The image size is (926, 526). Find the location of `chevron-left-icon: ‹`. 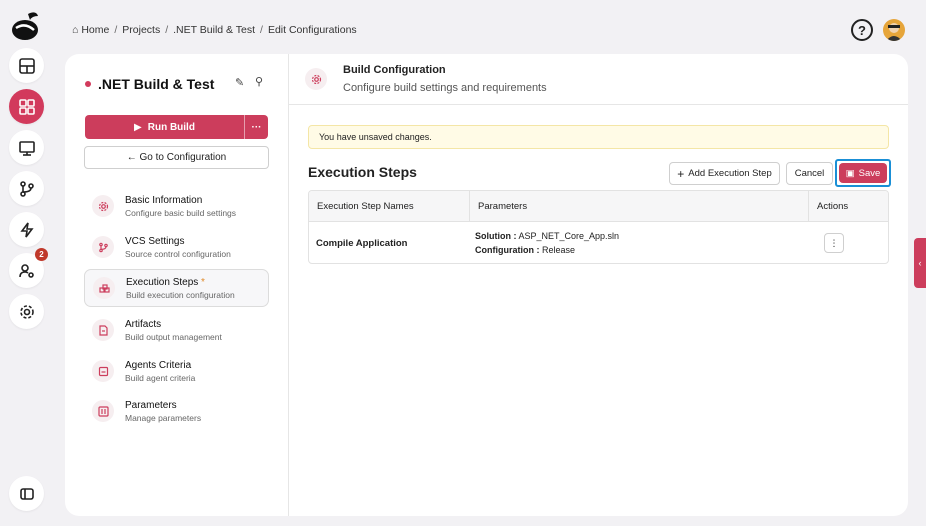

chevron-left-icon: ‹ is located at coordinates (920, 263).